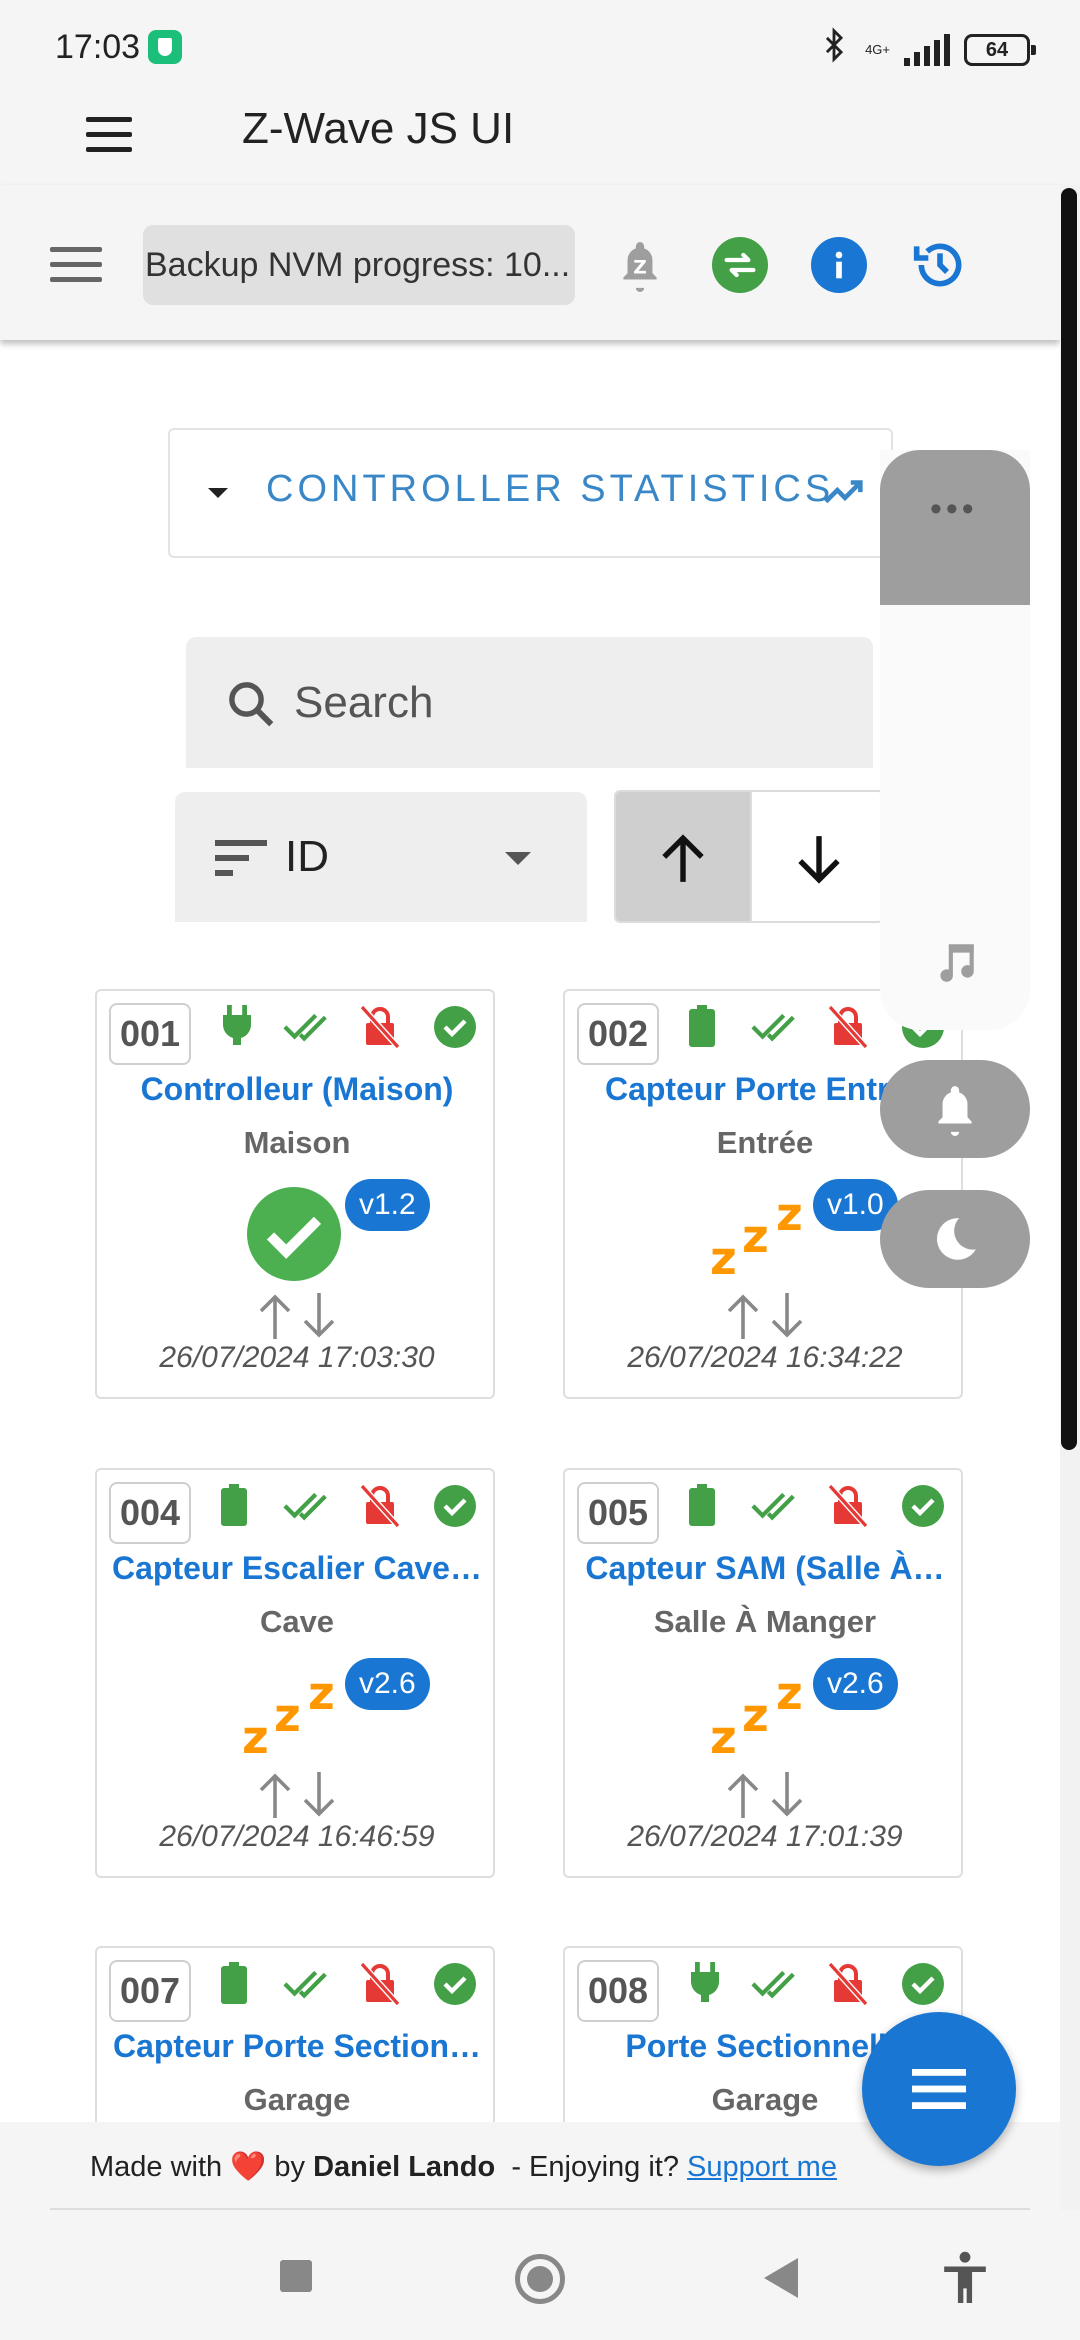 The image size is (1080, 2340). What do you see at coordinates (762, 2167) in the screenshot?
I see `support-me-link: Support me` at bounding box center [762, 2167].